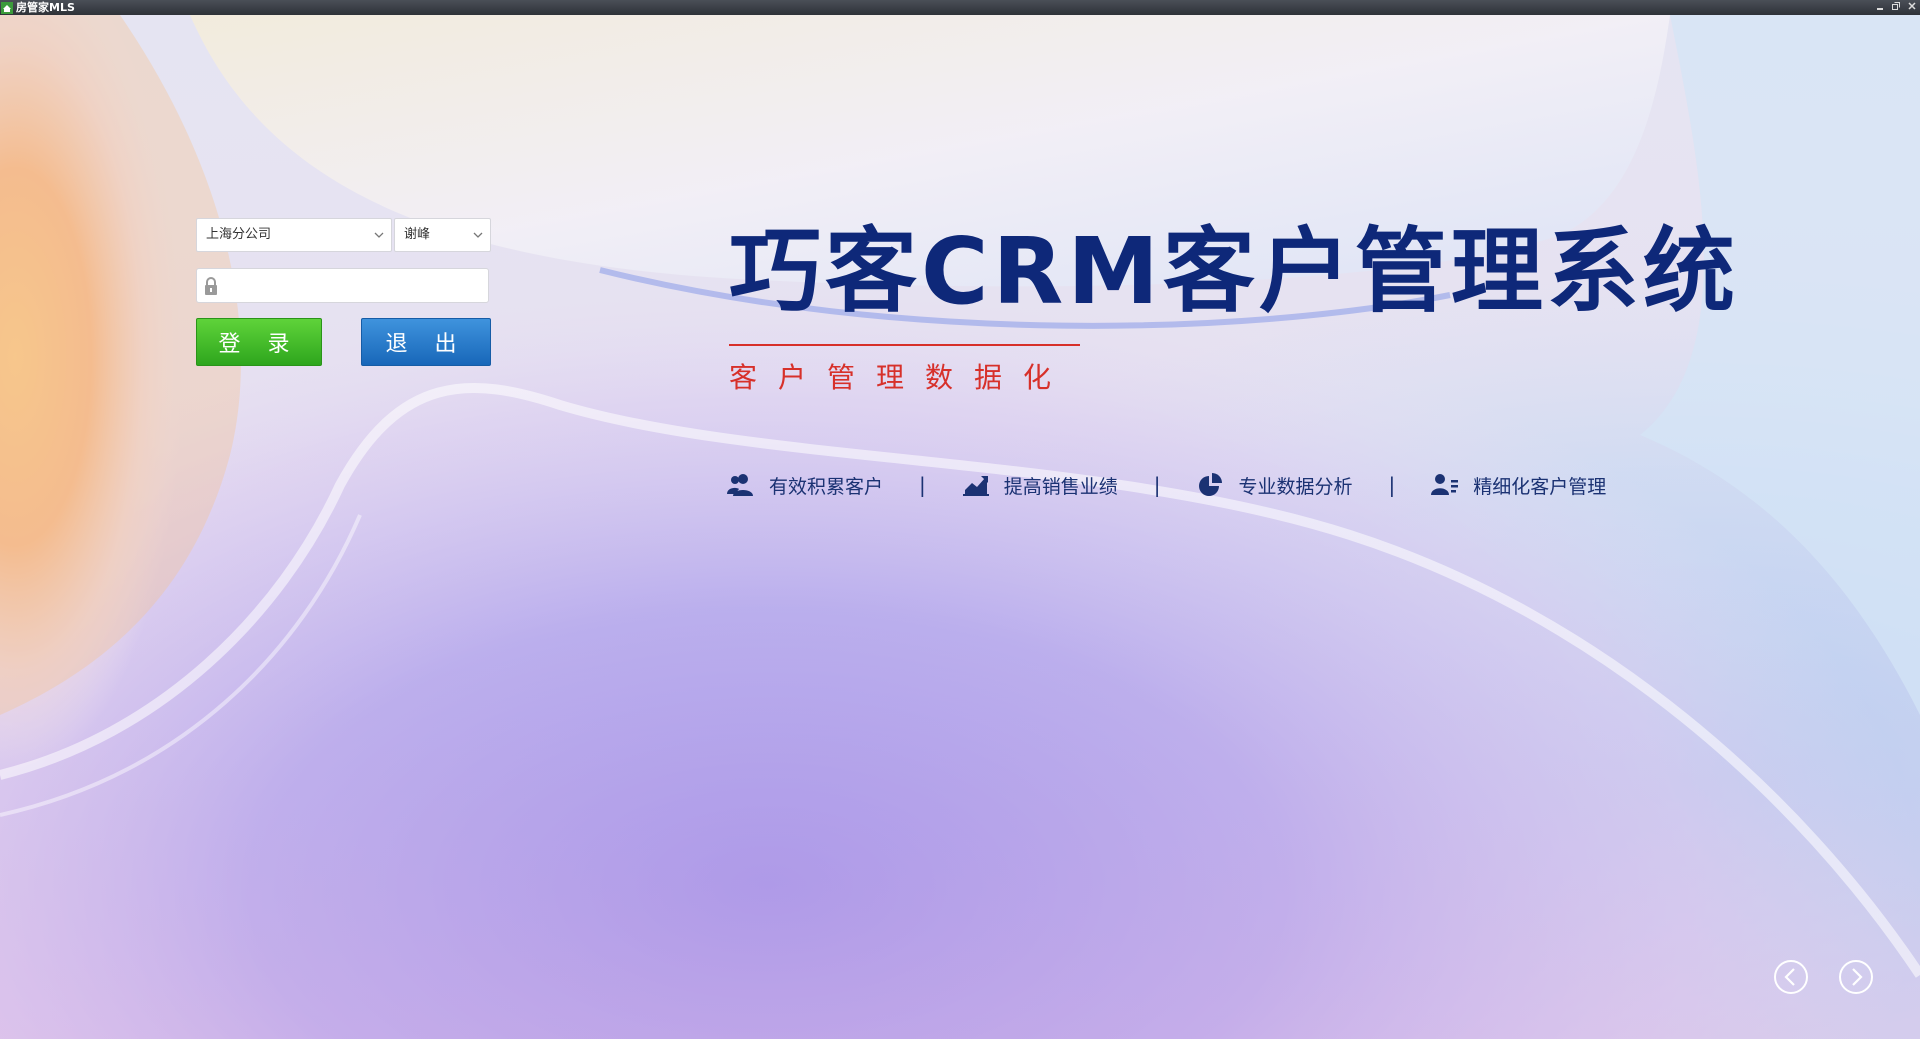 This screenshot has height=1039, width=1920. I want to click on window-title: 房管家MLS, so click(45, 7).